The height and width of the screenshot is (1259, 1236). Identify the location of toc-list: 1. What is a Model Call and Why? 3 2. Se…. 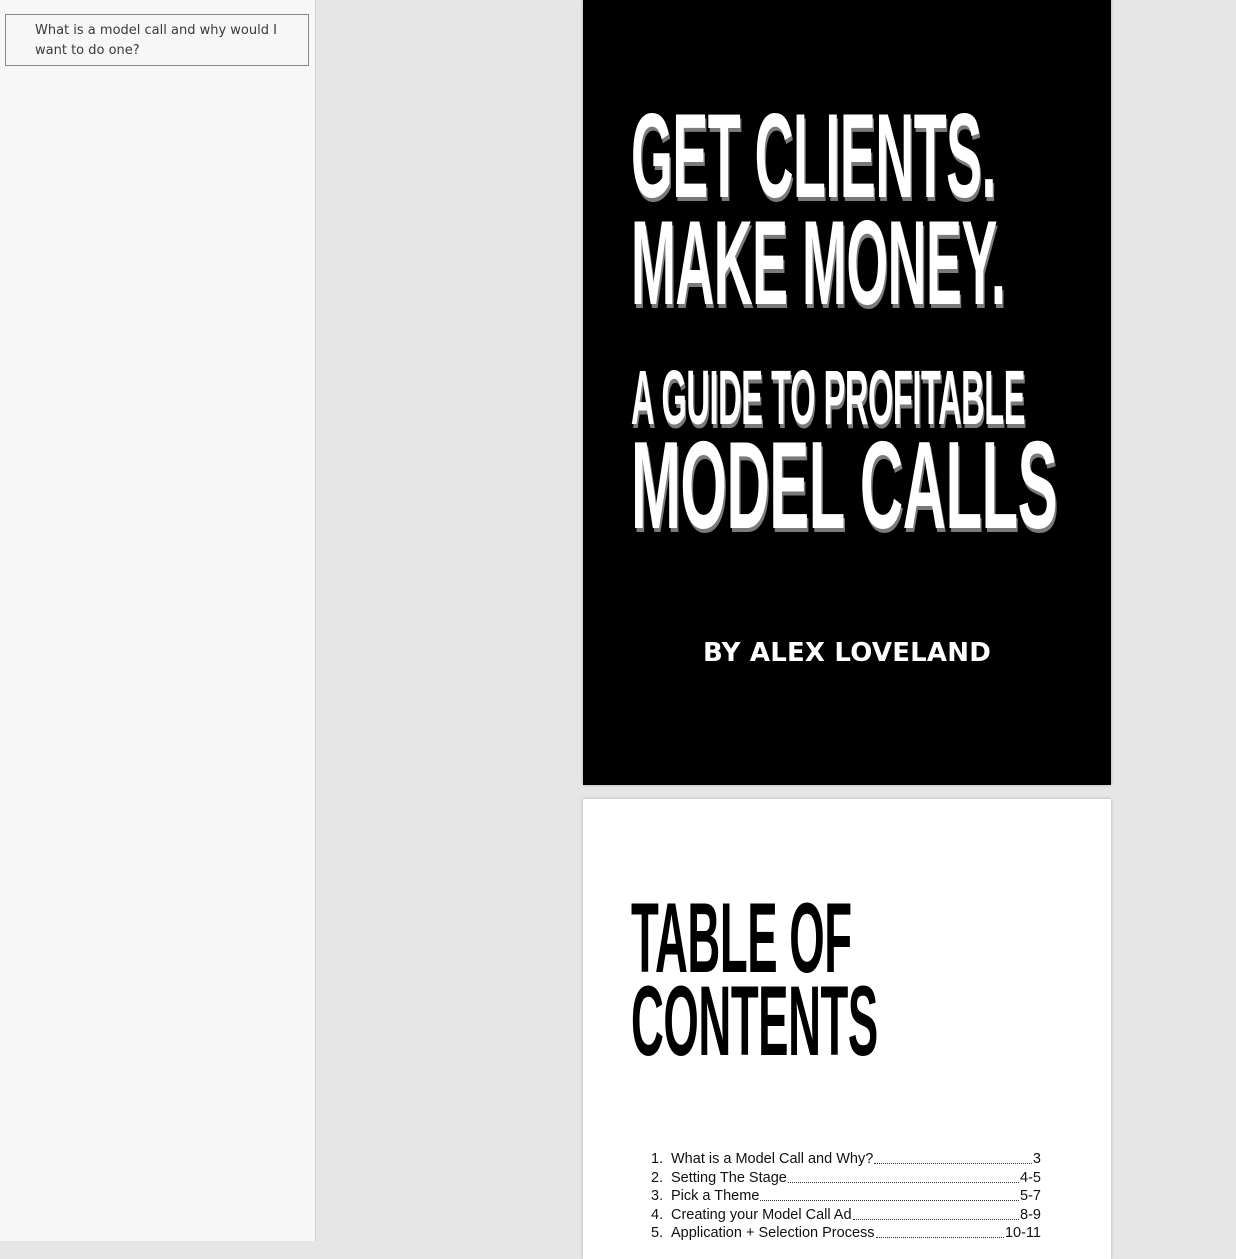
(846, 1196).